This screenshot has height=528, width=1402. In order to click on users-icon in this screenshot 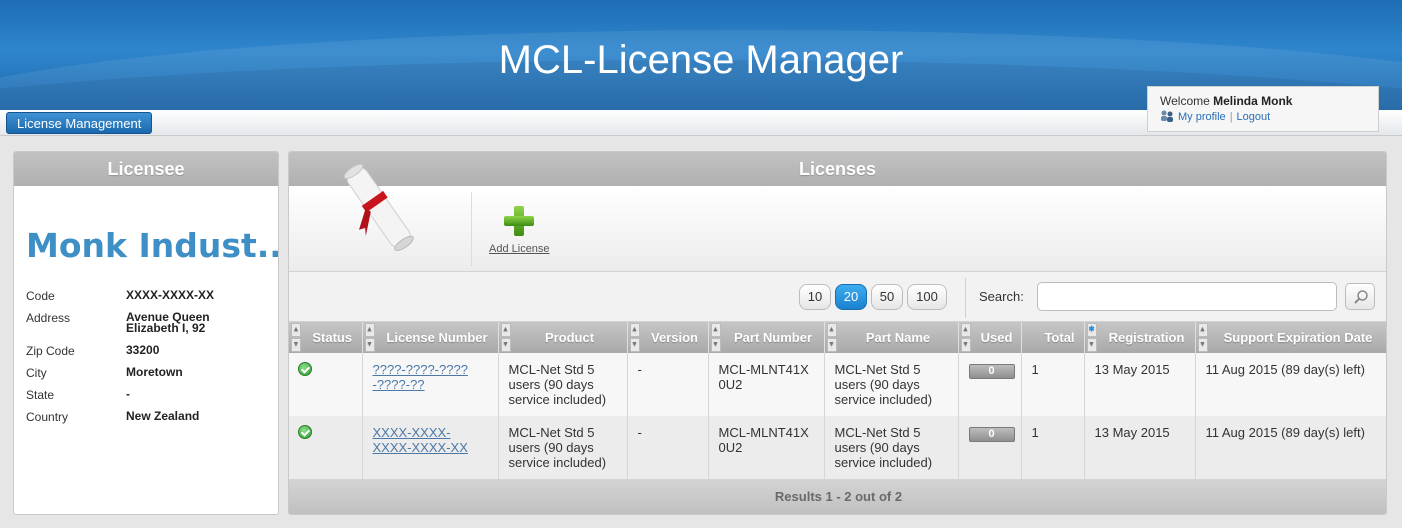, I will do `click(1167, 116)`.